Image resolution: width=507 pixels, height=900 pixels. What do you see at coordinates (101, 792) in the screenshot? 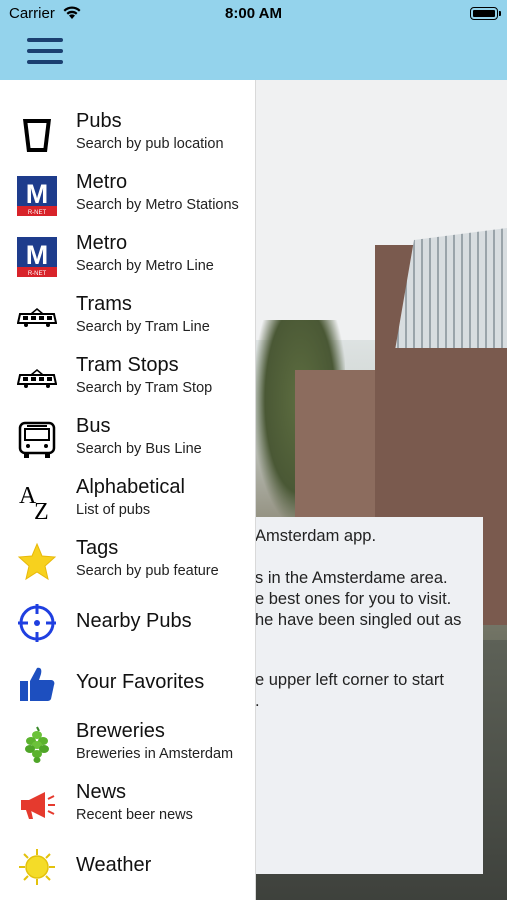
I see `menu-item-title: News` at bounding box center [101, 792].